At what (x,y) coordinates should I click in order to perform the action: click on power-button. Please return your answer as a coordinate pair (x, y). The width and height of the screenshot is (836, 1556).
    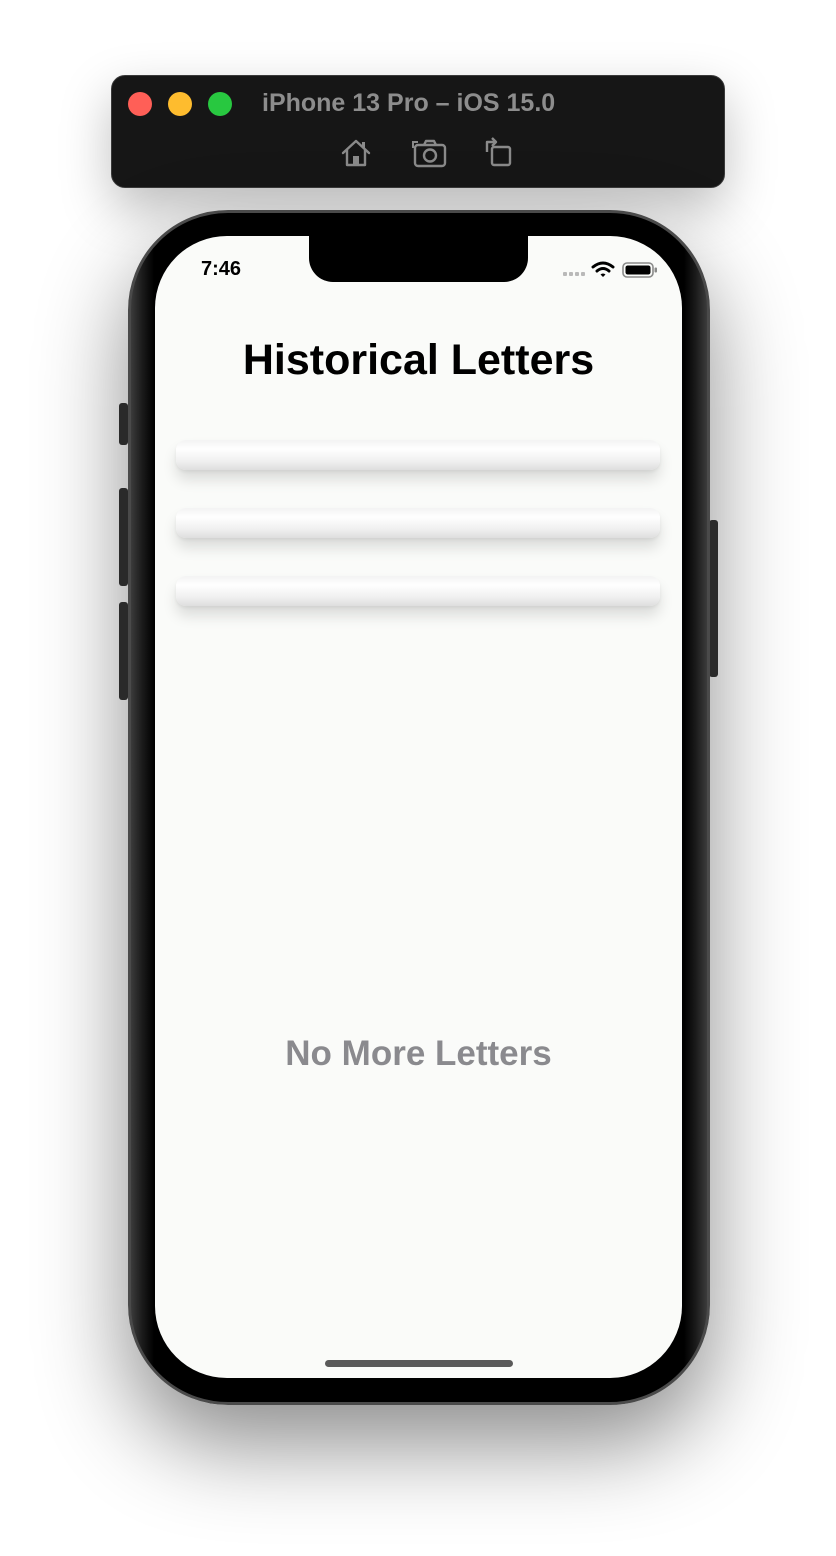
    Looking at the image, I should click on (713, 598).